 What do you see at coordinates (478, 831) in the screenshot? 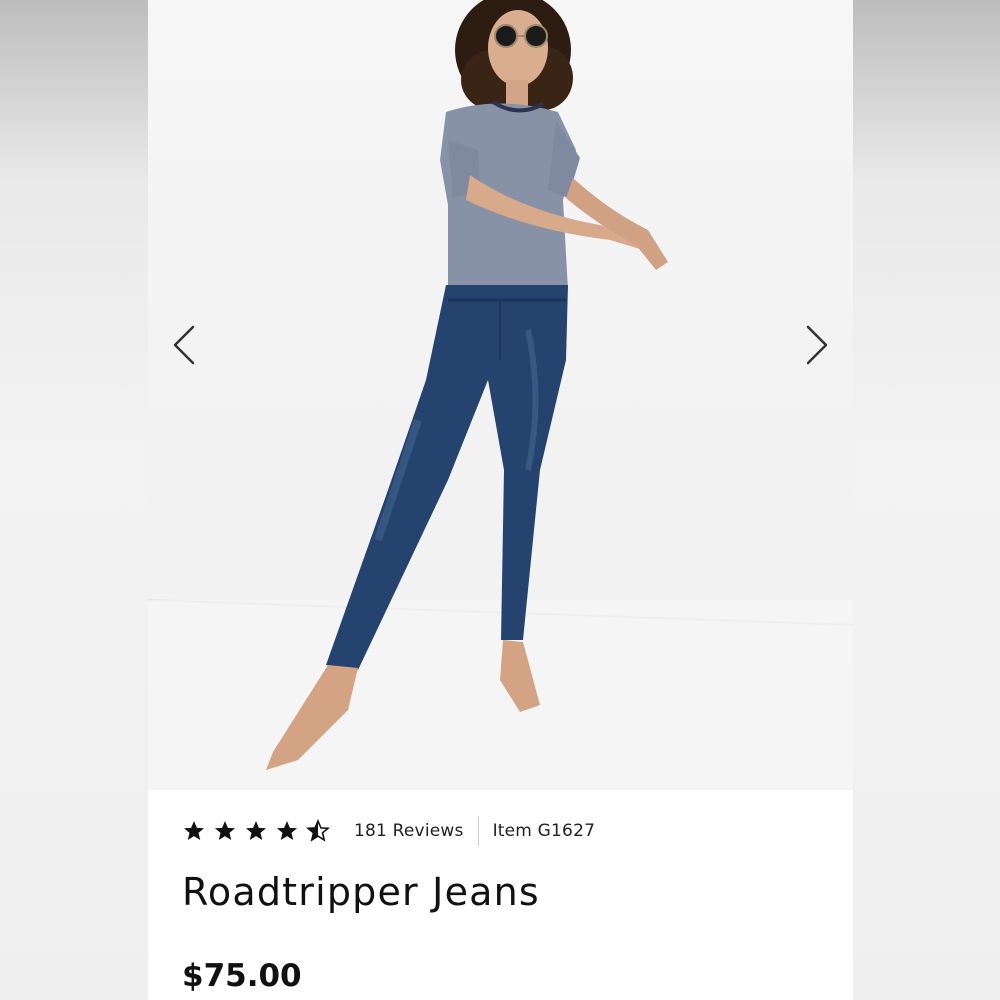
I see `rating-divider` at bounding box center [478, 831].